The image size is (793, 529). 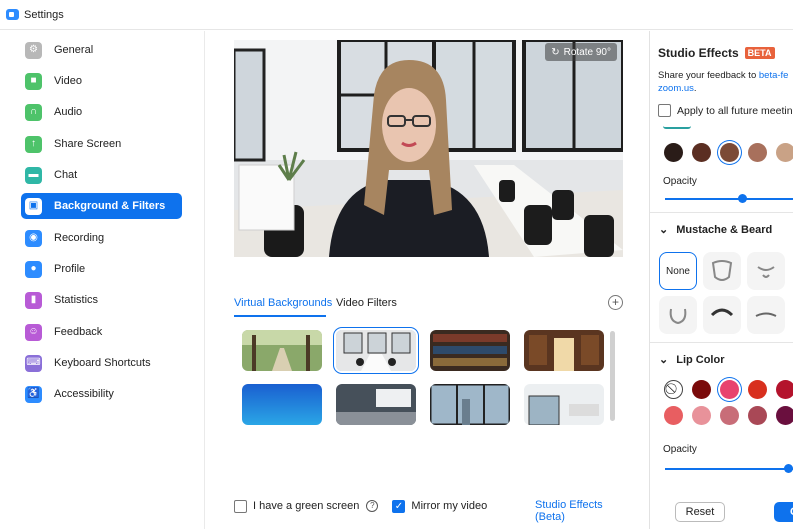 I want to click on handlebar-mustache-tile, so click(x=722, y=315).